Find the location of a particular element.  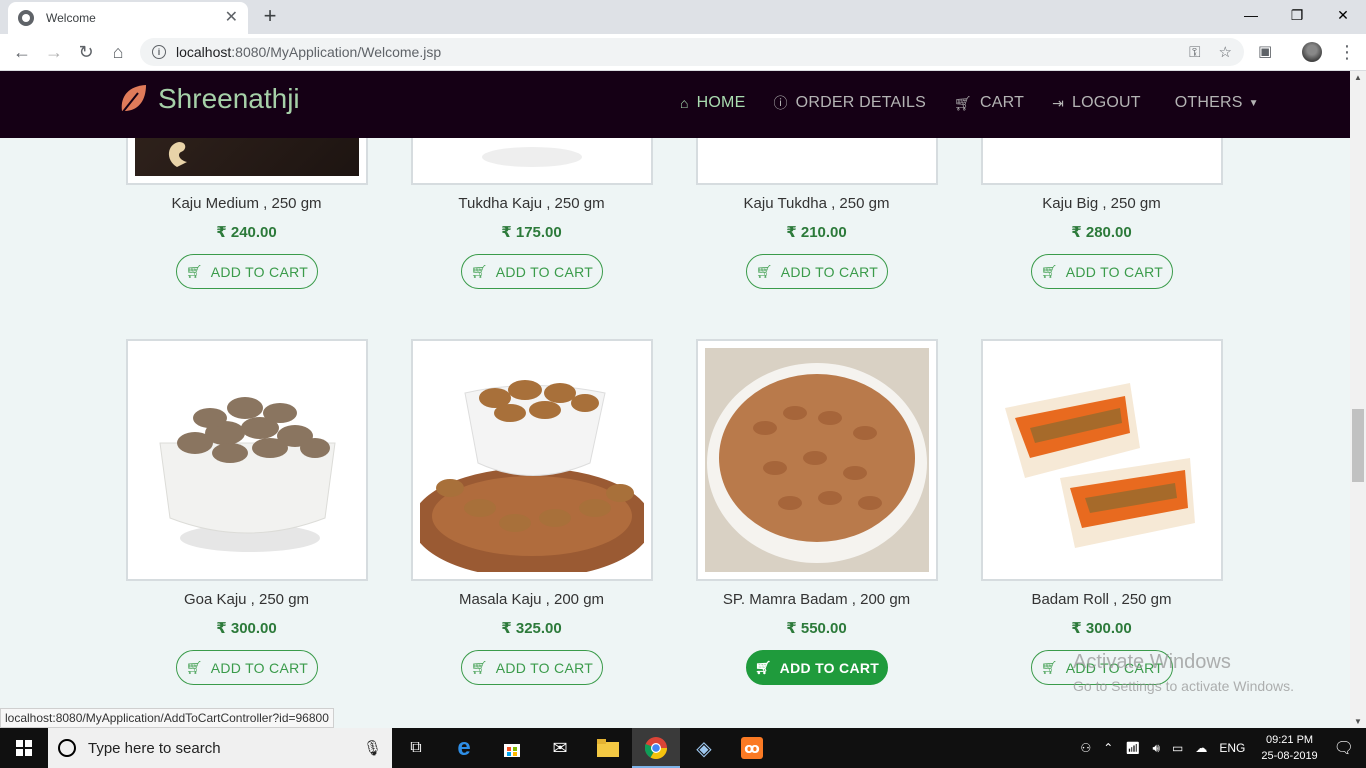

forward-button: → is located at coordinates (54, 52).